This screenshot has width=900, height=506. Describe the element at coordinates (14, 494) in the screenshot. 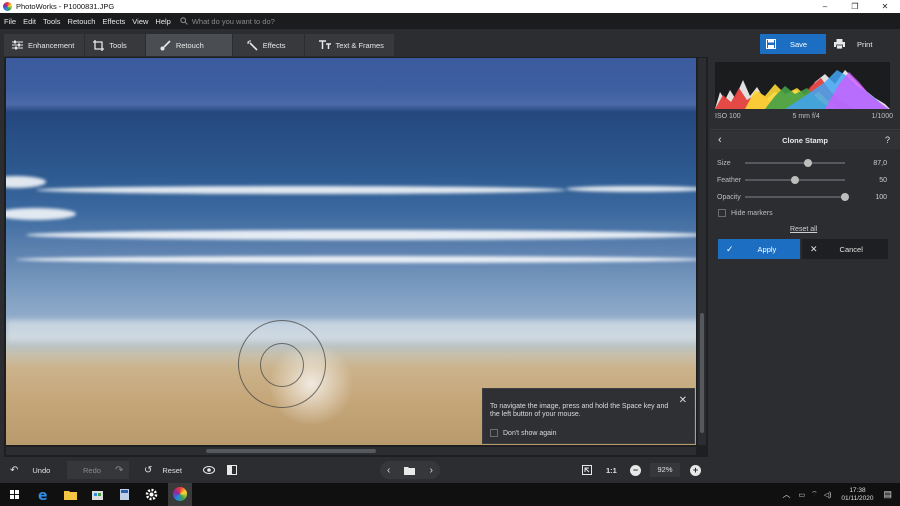

I see `windows-start-icon` at that location.